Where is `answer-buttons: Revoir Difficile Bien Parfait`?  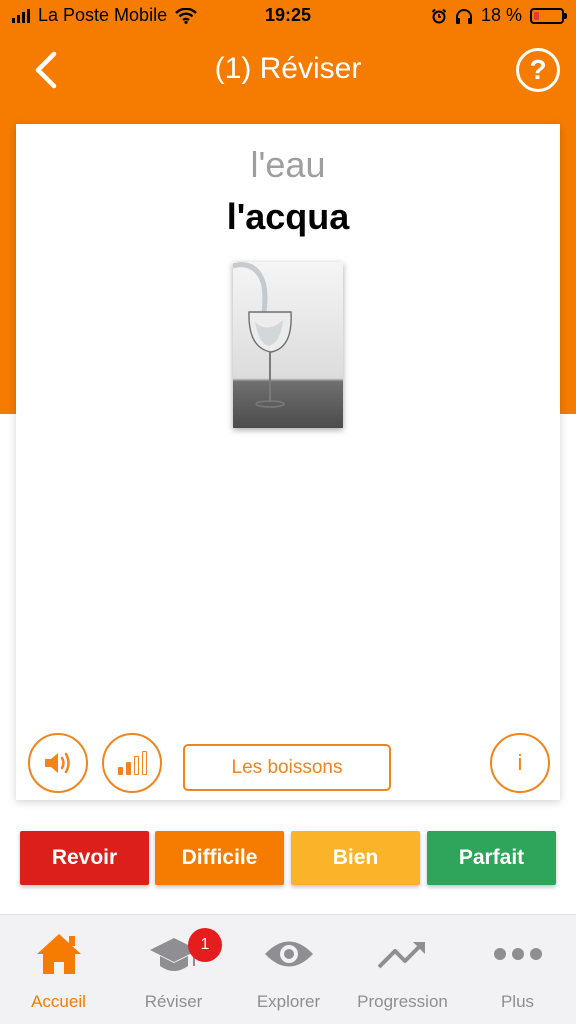
answer-buttons: Revoir Difficile Bien Parfait is located at coordinates (288, 858).